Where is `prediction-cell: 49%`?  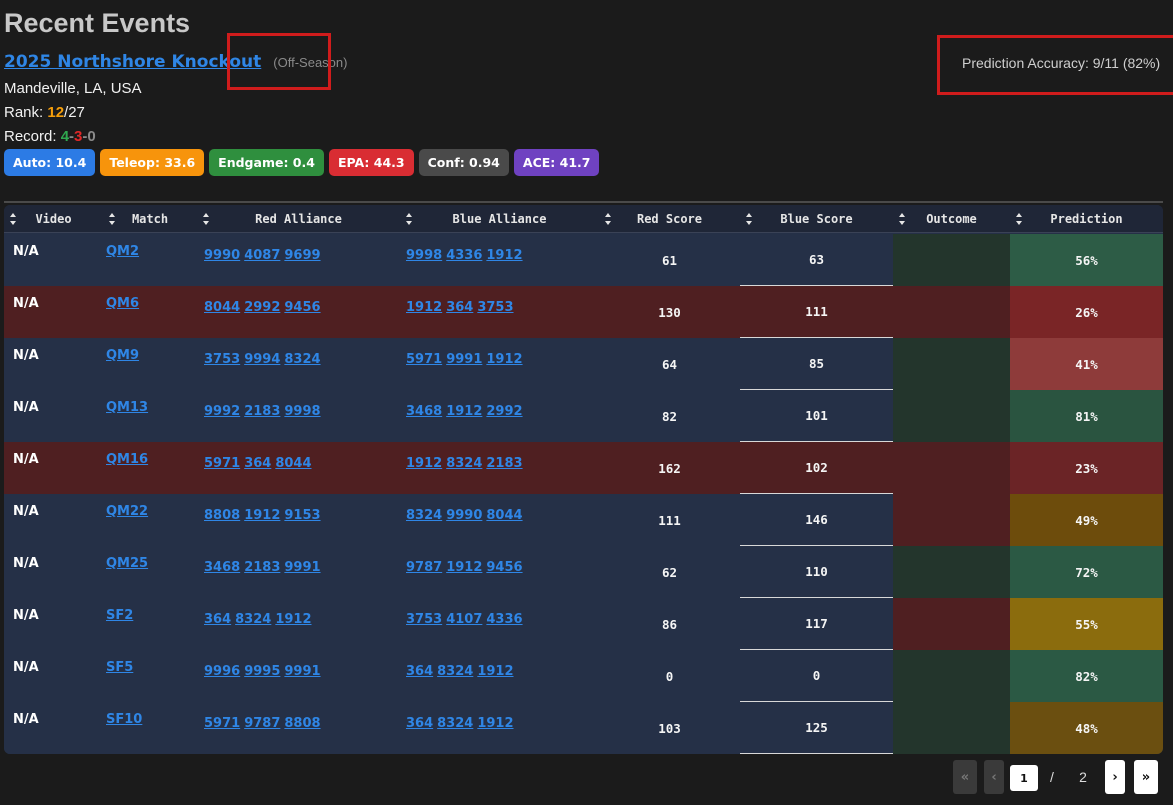
prediction-cell: 49% is located at coordinates (1086, 520).